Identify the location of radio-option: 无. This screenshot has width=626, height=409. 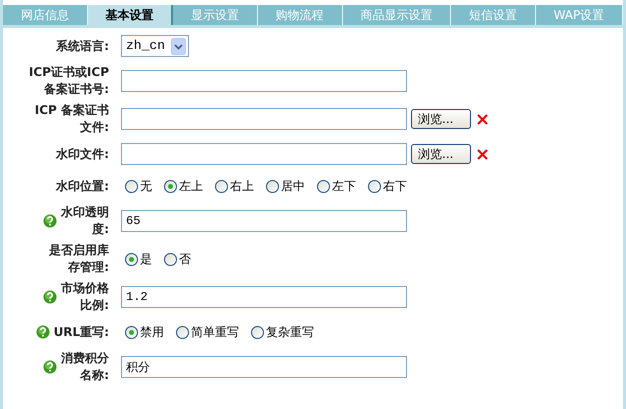
(138, 186).